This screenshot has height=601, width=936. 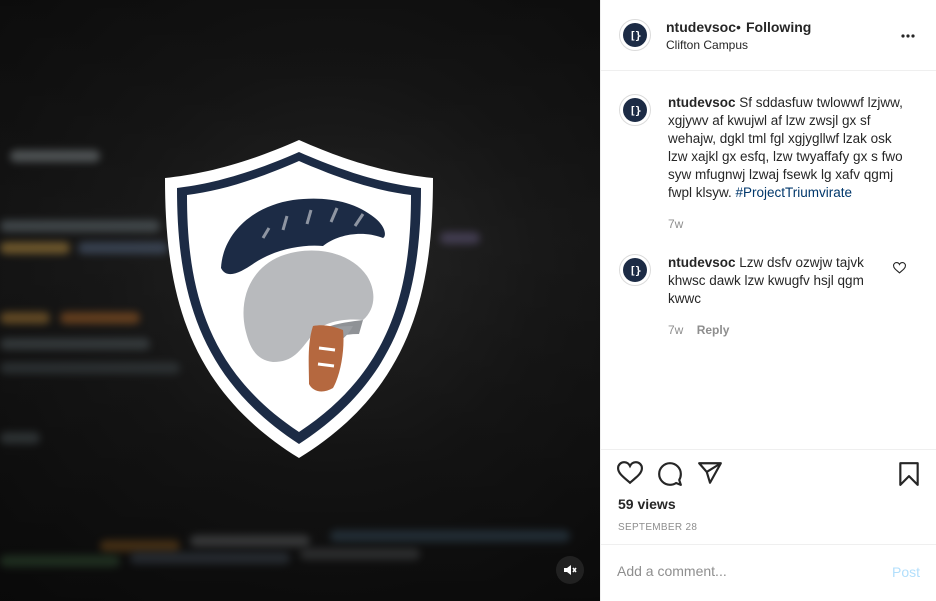 What do you see at coordinates (906, 572) in the screenshot?
I see `post-button: Post` at bounding box center [906, 572].